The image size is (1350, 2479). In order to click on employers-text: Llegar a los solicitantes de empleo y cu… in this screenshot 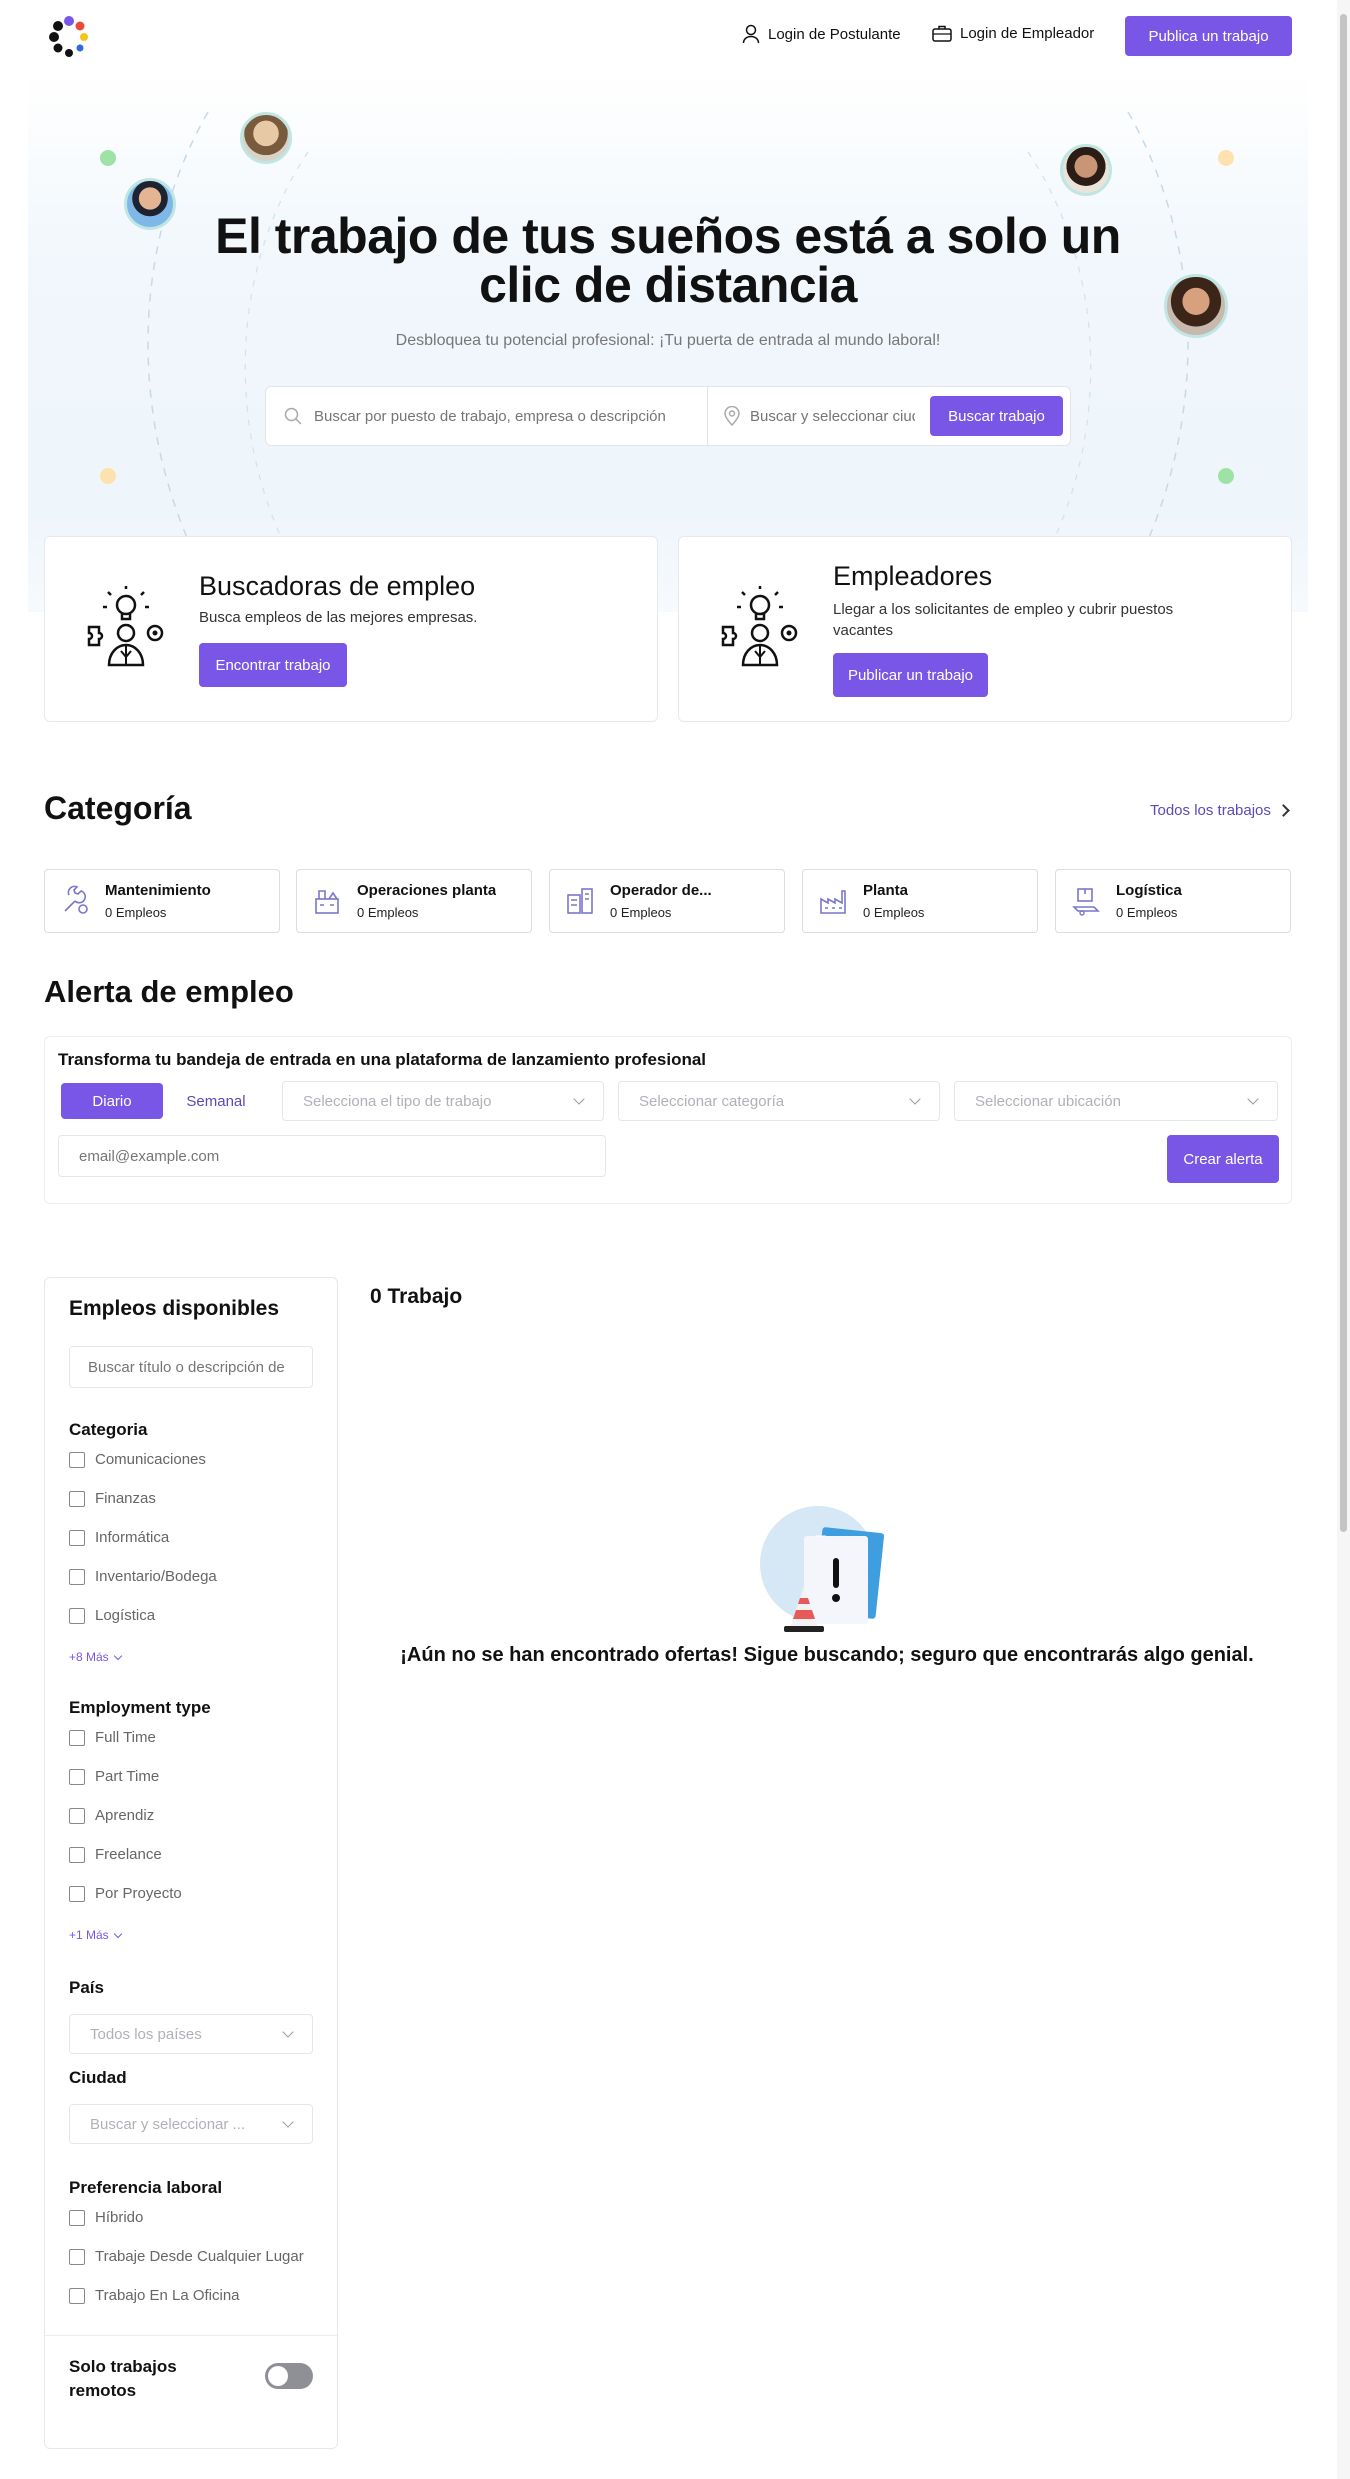, I will do `click(1003, 620)`.